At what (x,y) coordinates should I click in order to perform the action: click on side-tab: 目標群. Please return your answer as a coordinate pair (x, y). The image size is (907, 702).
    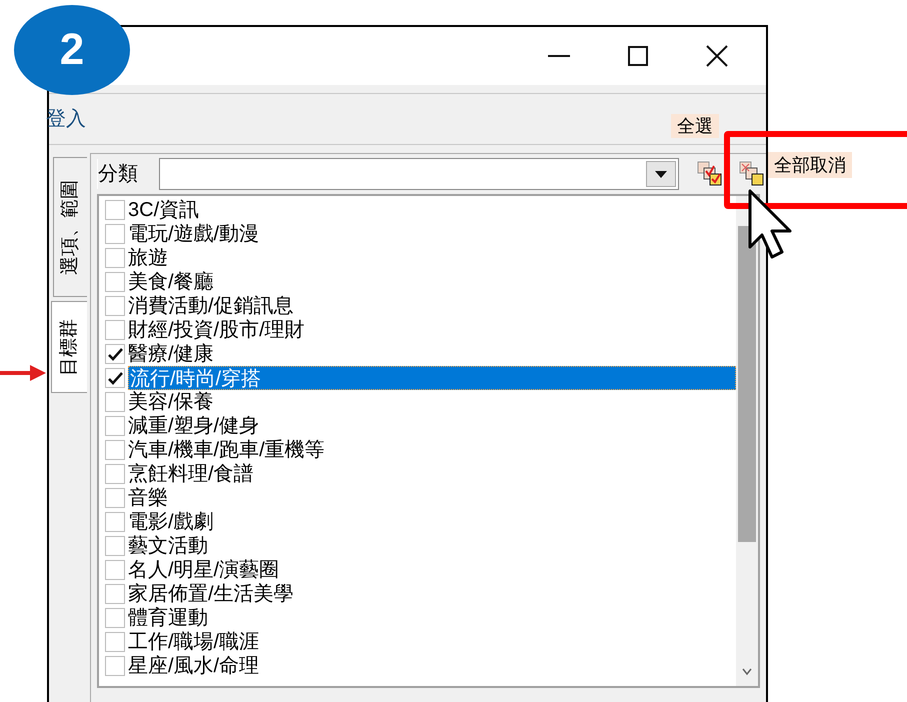
    Looking at the image, I should click on (69, 347).